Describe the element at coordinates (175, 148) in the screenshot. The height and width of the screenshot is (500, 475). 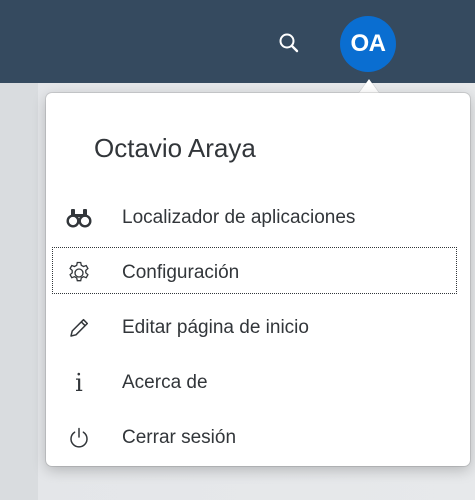
I see `user-name: Octavio Araya` at that location.